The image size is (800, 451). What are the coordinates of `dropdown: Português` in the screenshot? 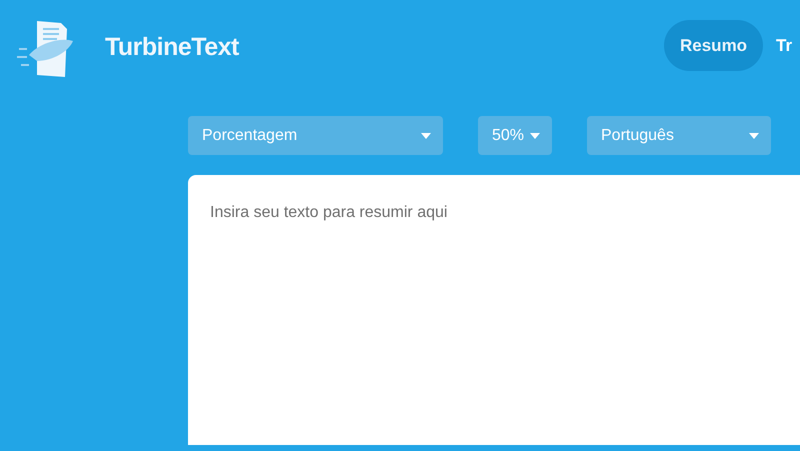 It's located at (679, 135).